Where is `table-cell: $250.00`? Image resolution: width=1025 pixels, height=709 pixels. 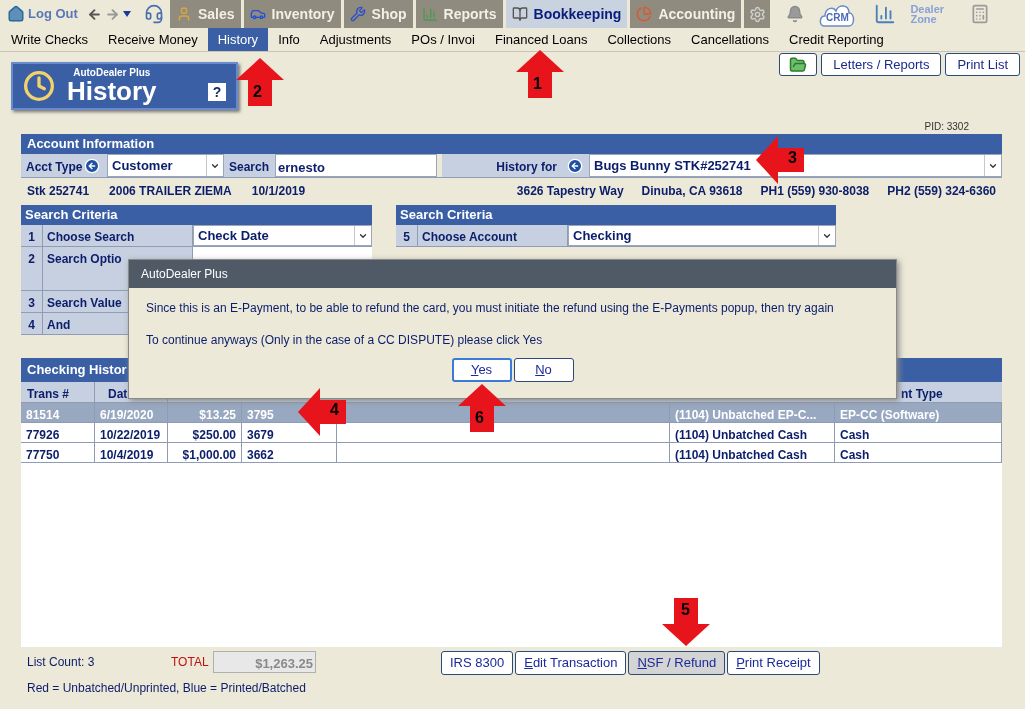
table-cell: $250.00 is located at coordinates (214, 435).